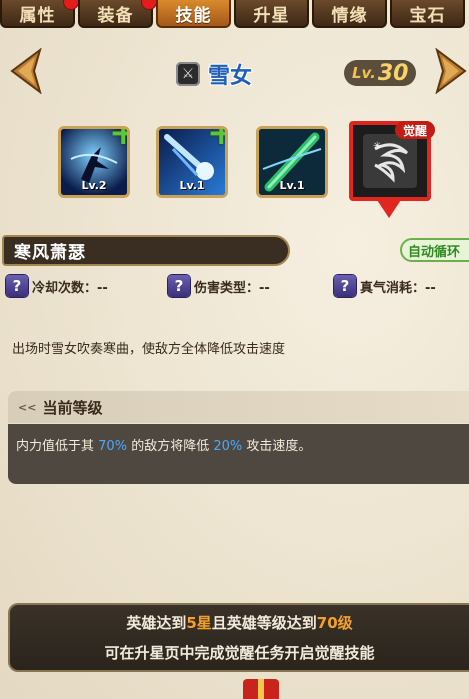 Image resolution: width=469 pixels, height=699 pixels. Describe the element at coordinates (389, 209) in the screenshot. I see `selected-pointer-icon` at that location.